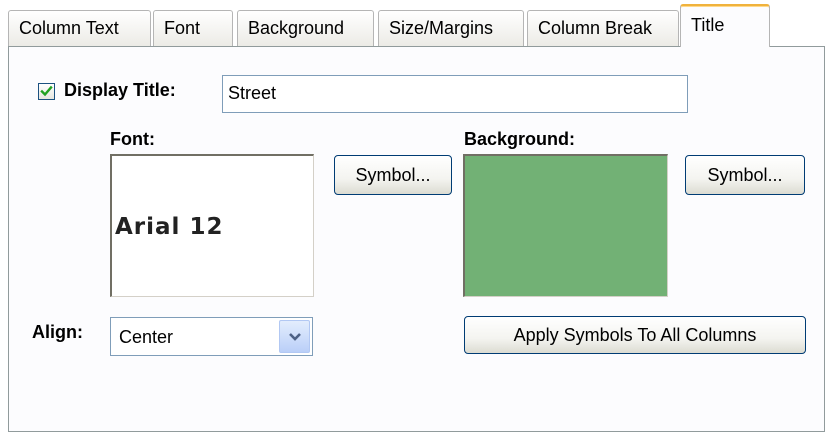 This screenshot has height=438, width=833. I want to click on display-title-label: Display Title:, so click(120, 90).